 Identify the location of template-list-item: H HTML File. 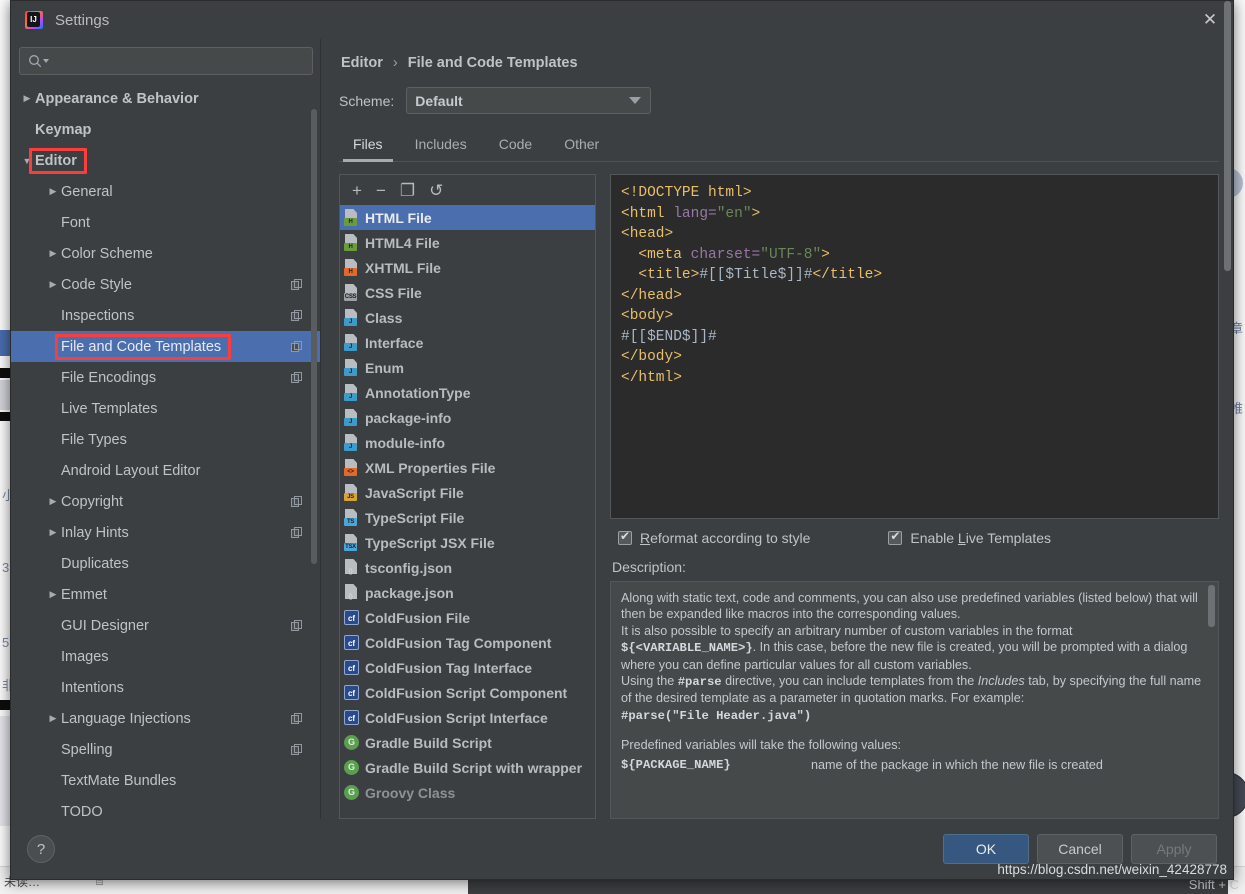
(467, 217).